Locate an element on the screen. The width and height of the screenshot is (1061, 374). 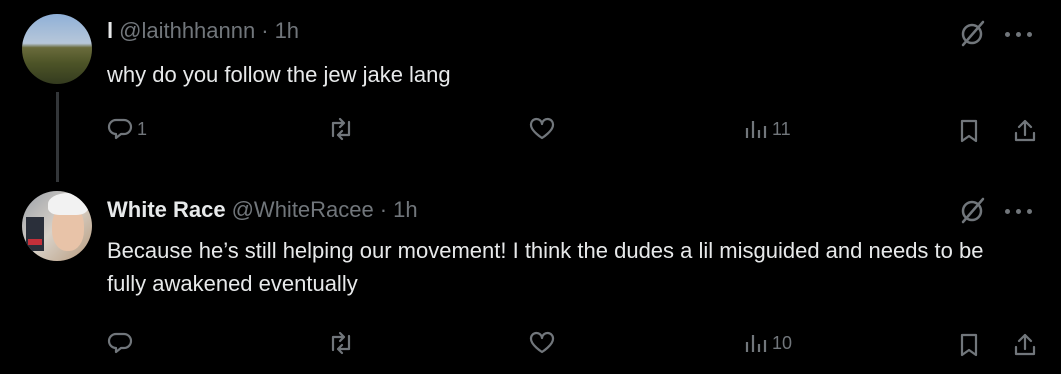
reply-count: 1 is located at coordinates (142, 128).